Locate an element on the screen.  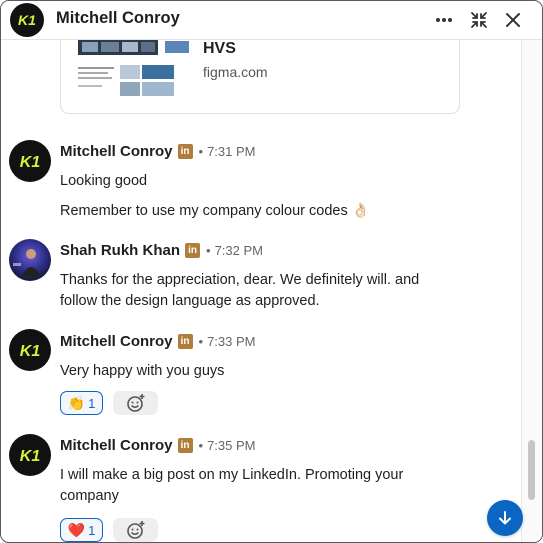
reaction-chip: ❤️ 1 is located at coordinates (81, 530).